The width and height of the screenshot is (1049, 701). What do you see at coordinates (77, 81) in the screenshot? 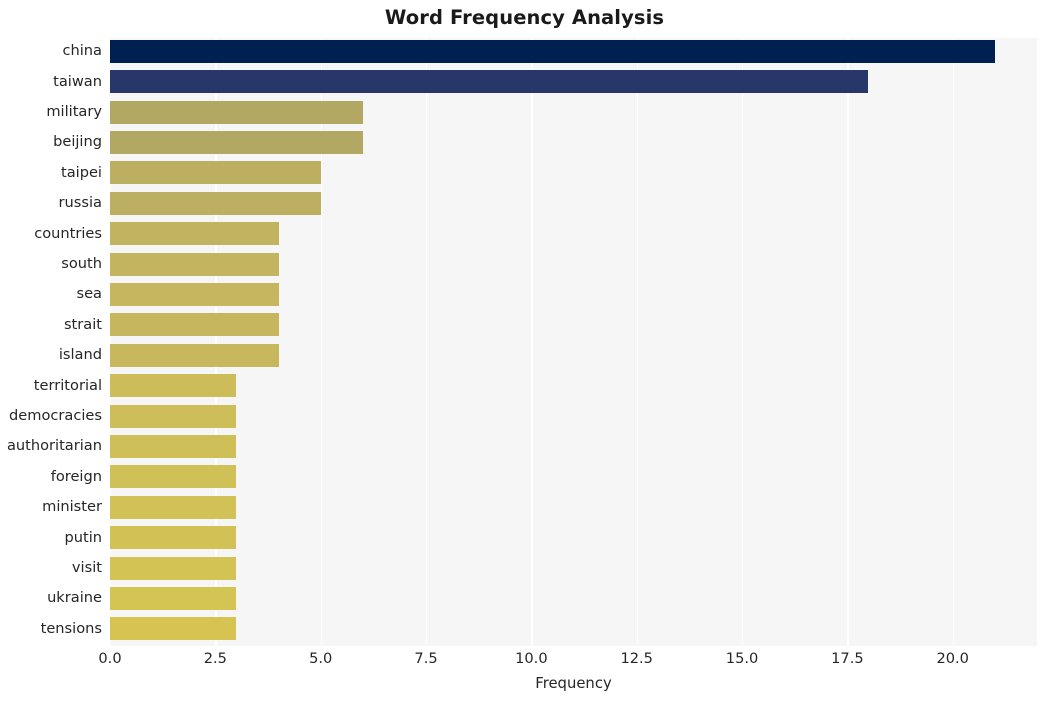
I see `y-axis-tick-label: taiwan` at bounding box center [77, 81].